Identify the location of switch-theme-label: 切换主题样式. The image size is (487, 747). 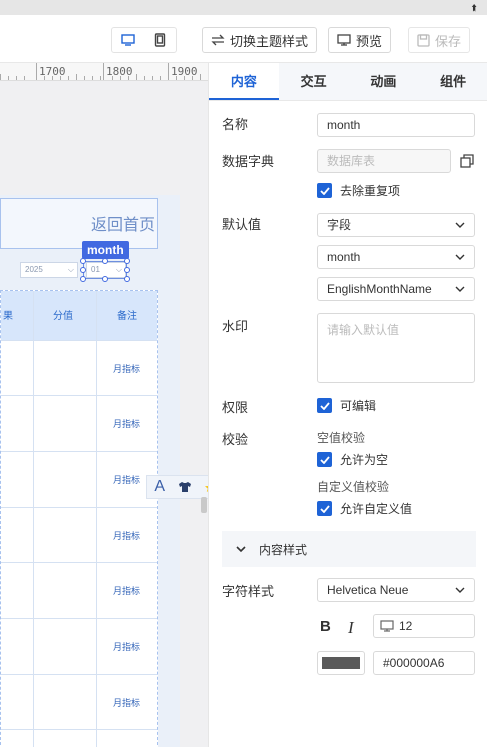
(269, 41).